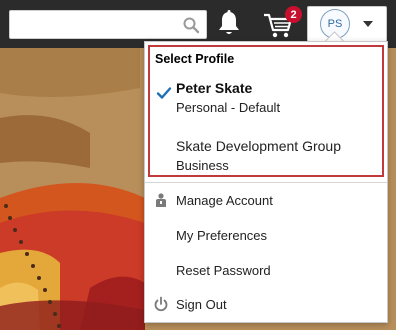  Describe the element at coordinates (164, 93) in the screenshot. I see `checkmark-icon` at that location.